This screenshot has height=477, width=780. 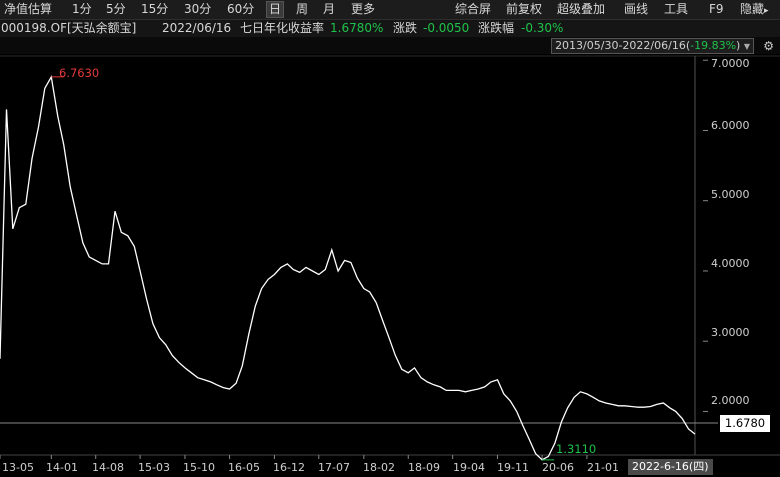 What do you see at coordinates (730, 332) in the screenshot?
I see `y-tick-label: 3.0000` at bounding box center [730, 332].